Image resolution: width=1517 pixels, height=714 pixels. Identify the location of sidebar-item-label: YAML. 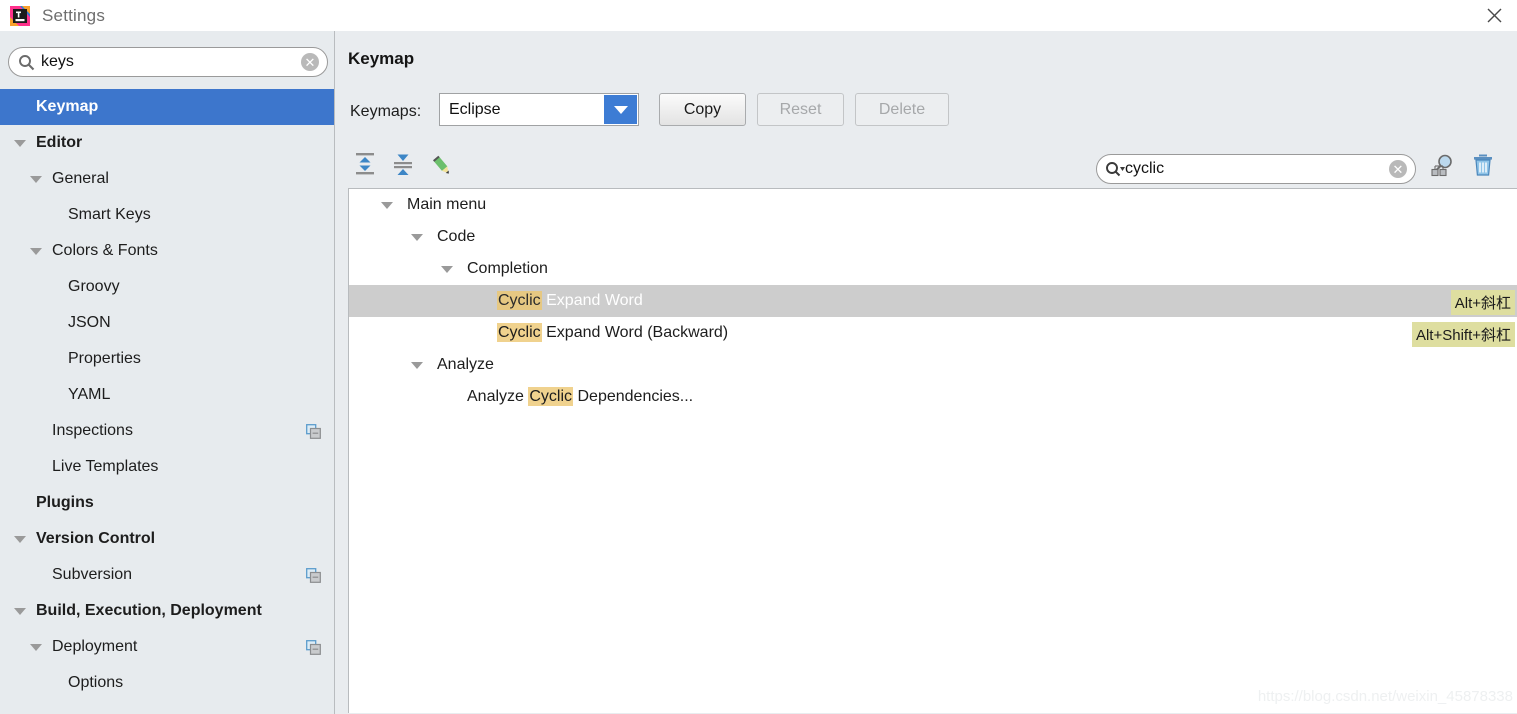
(89, 394).